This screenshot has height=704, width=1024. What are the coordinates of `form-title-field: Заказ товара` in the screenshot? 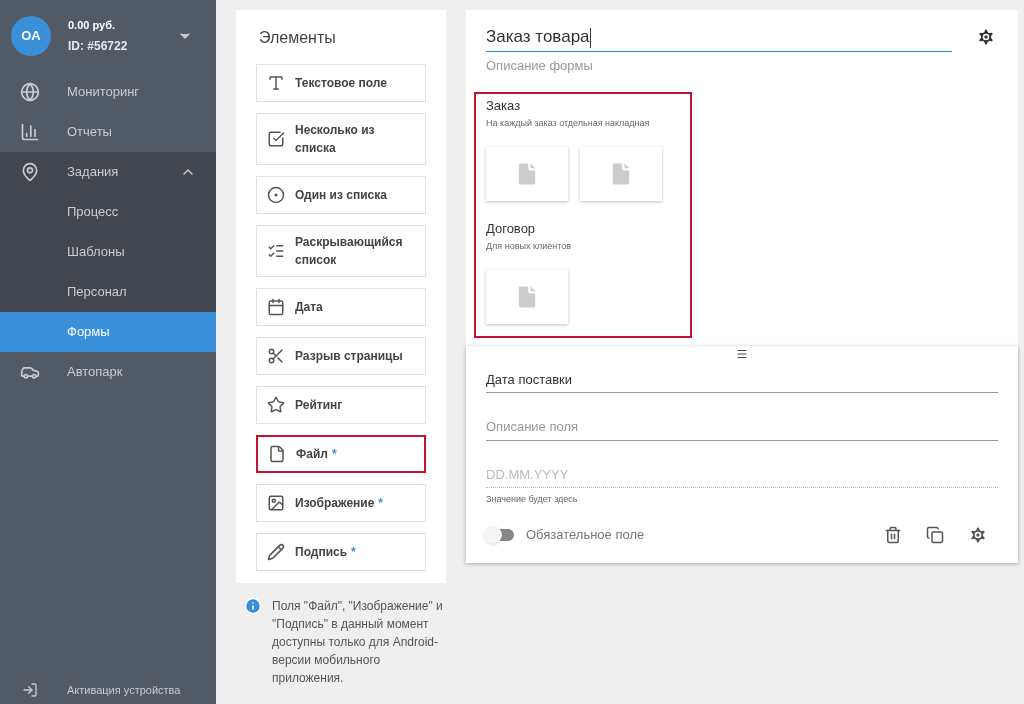 It's located at (719, 37).